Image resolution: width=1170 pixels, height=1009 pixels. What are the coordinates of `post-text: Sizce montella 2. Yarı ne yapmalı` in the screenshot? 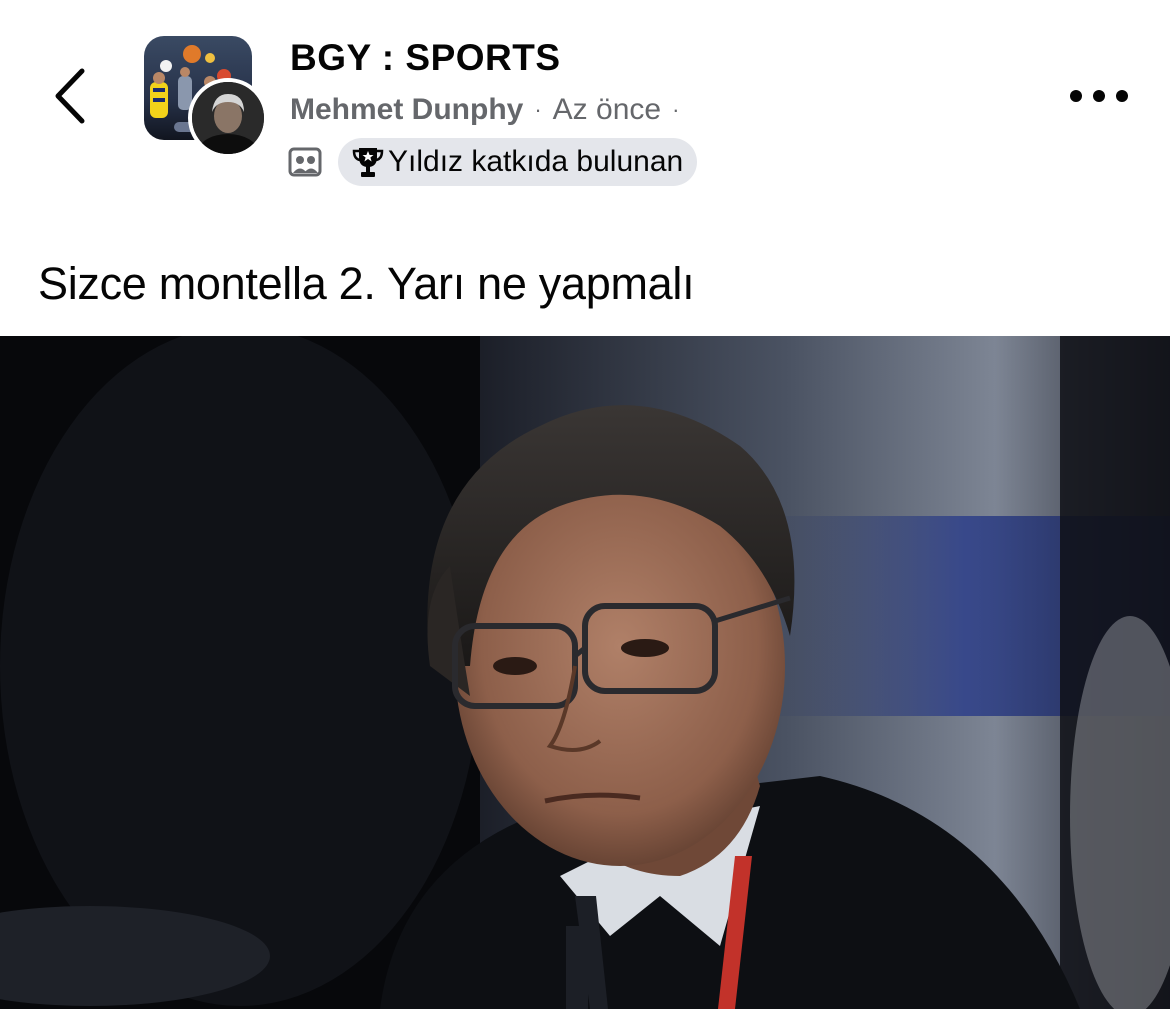 It's located at (366, 283).